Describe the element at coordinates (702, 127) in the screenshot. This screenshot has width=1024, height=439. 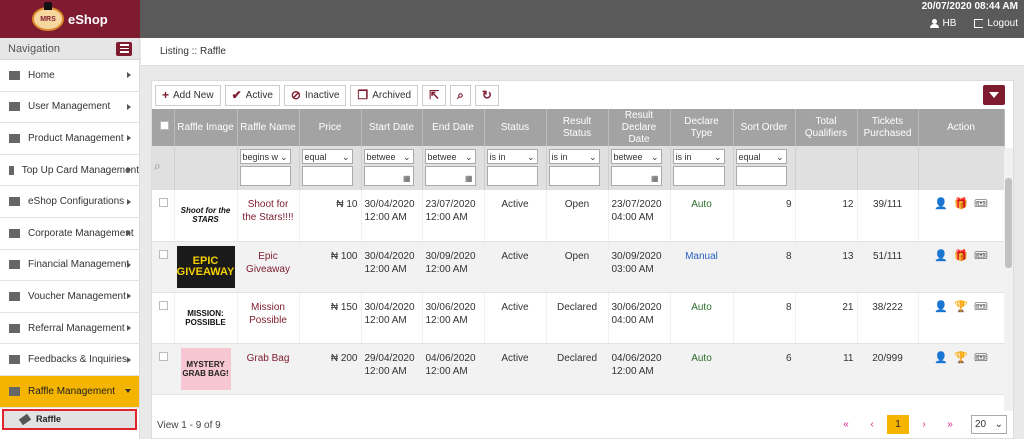
I see `col-header: Declare Type` at that location.